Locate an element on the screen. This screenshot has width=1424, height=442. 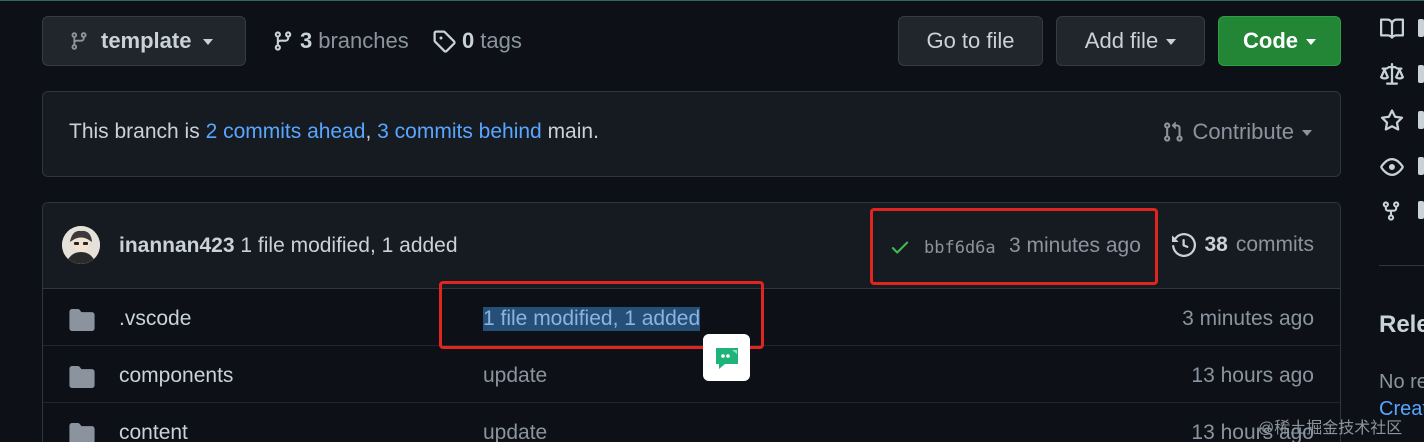
commits-count: 38 is located at coordinates (1216, 244).